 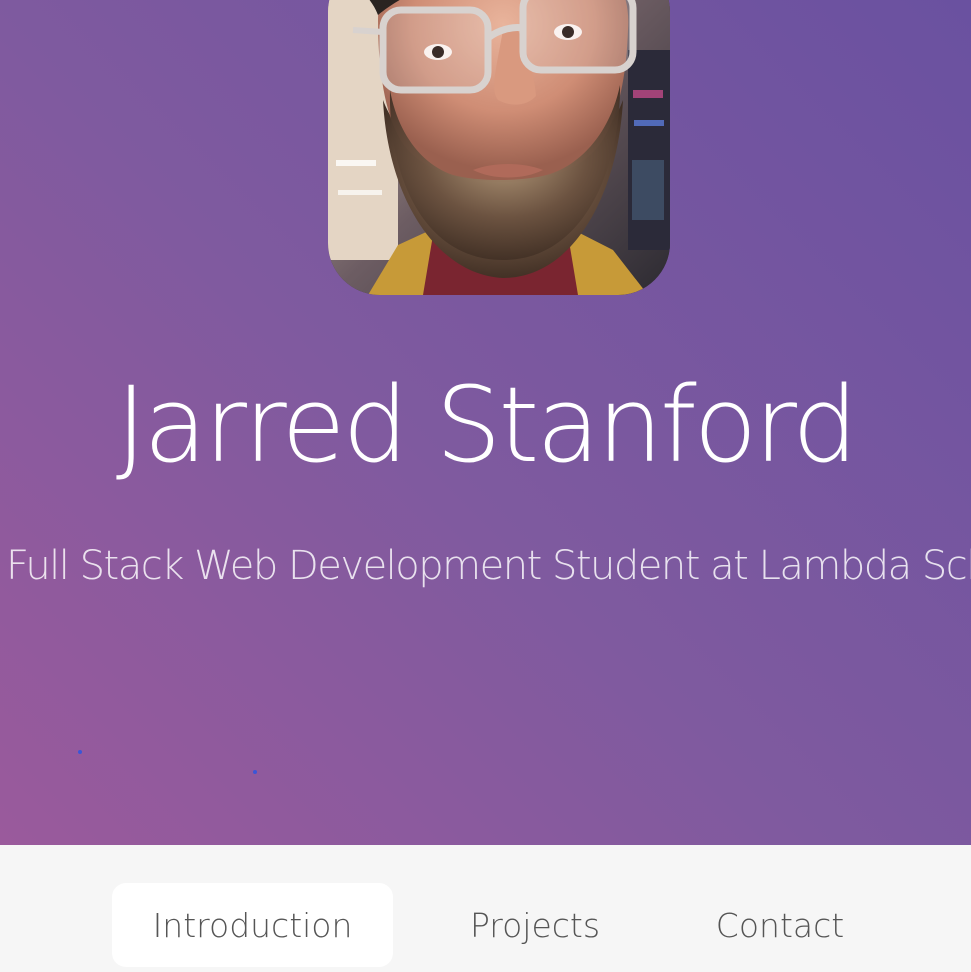 I want to click on tab-introduction: Introduction, so click(x=252, y=925).